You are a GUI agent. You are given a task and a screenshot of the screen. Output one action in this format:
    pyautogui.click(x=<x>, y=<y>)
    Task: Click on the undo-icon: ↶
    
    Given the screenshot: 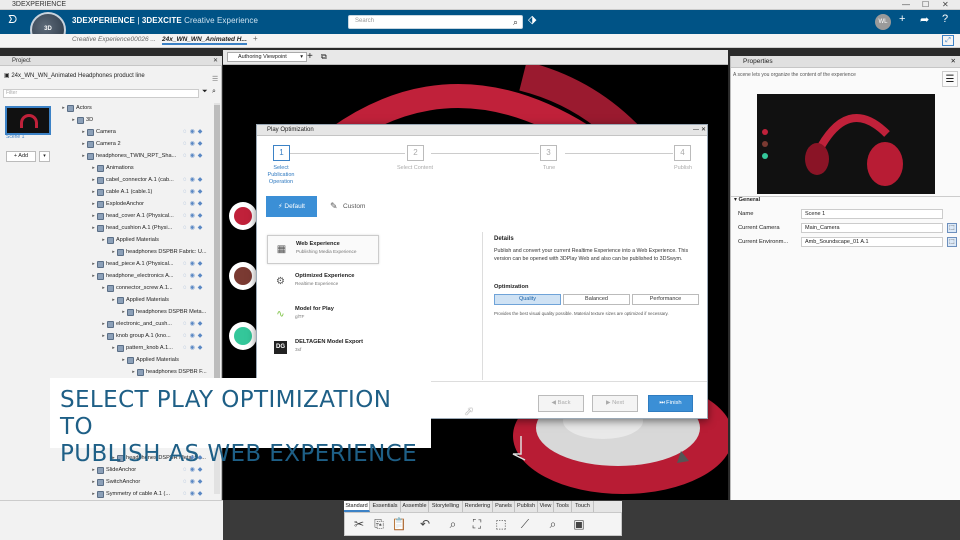 What is the action you would take?
    pyautogui.click(x=425, y=524)
    